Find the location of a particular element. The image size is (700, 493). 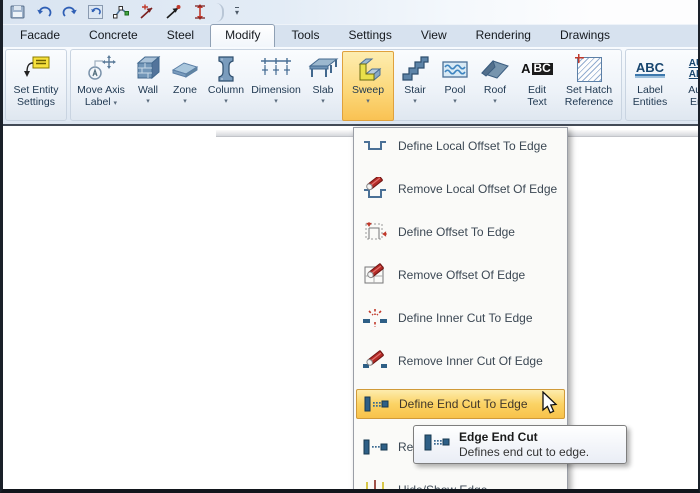

wall-button: Wall ▾ is located at coordinates (148, 86).